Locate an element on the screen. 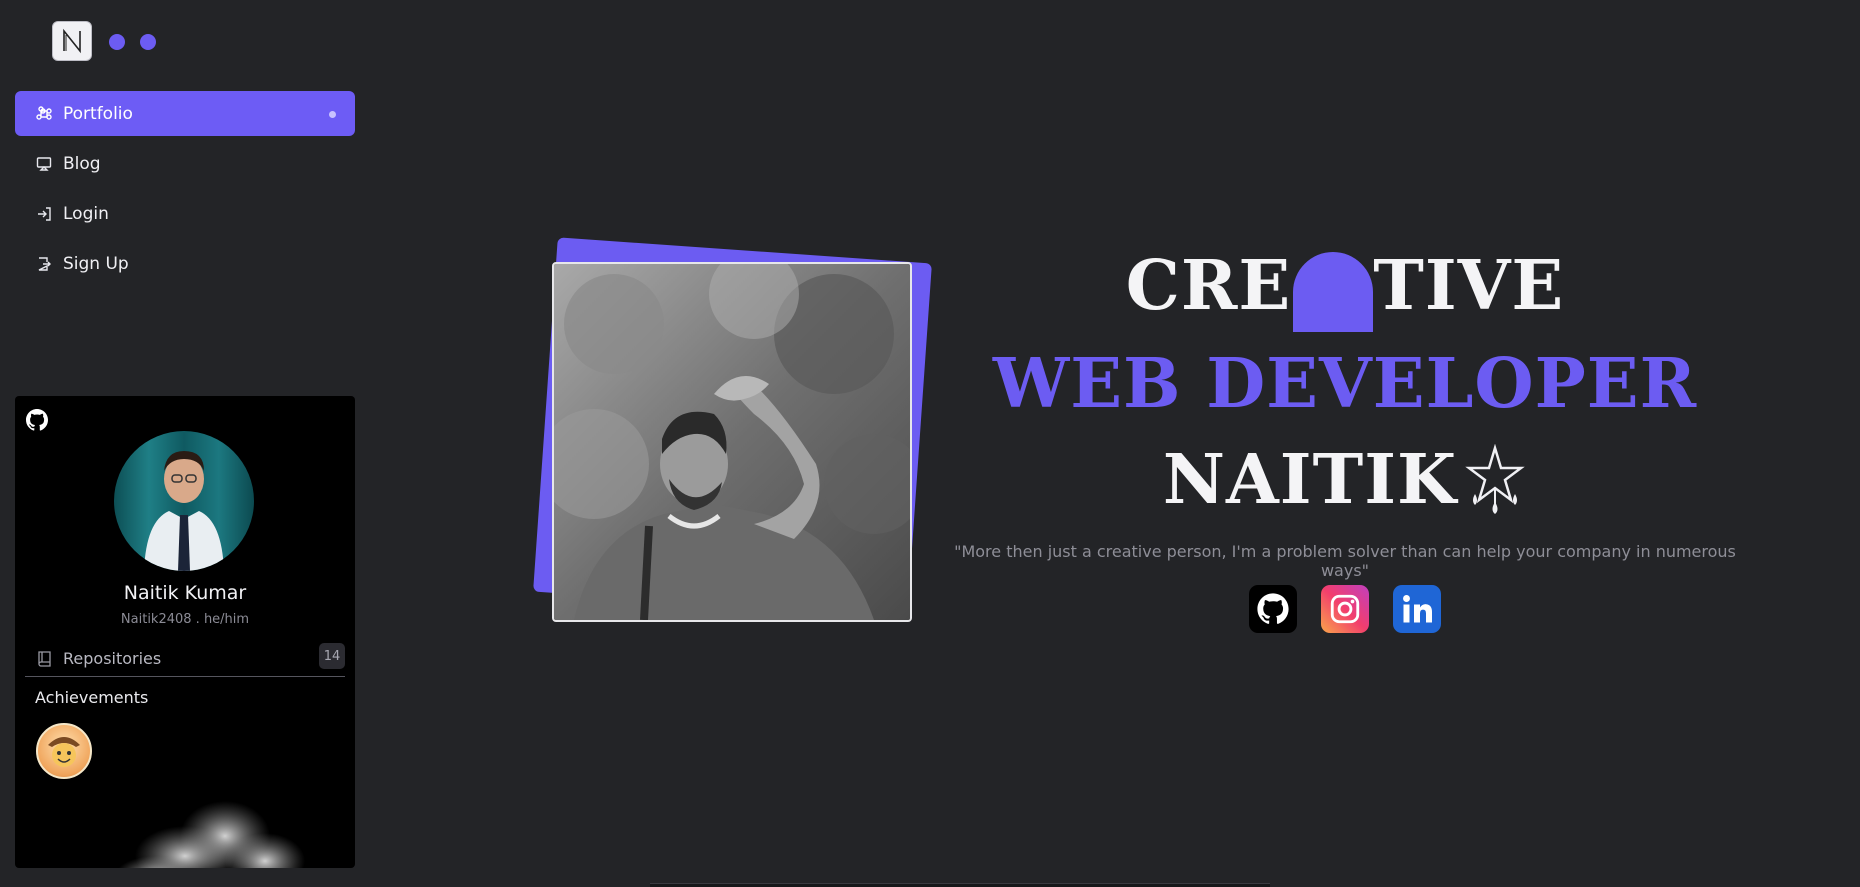 This screenshot has height=887, width=1860. instagram-icon is located at coordinates (1345, 609).